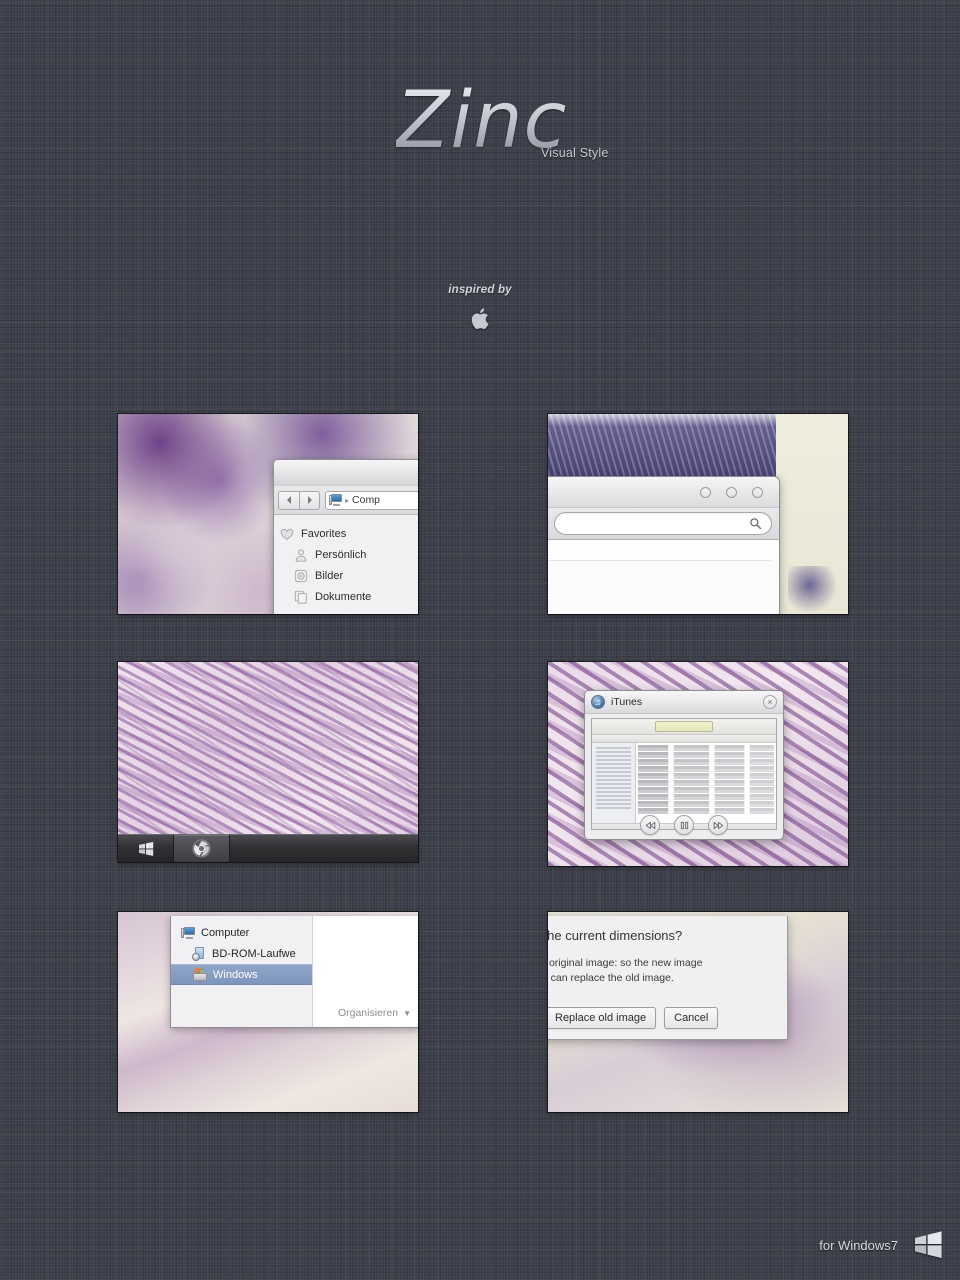  I want to click on taskbar-preview, so click(268, 762).